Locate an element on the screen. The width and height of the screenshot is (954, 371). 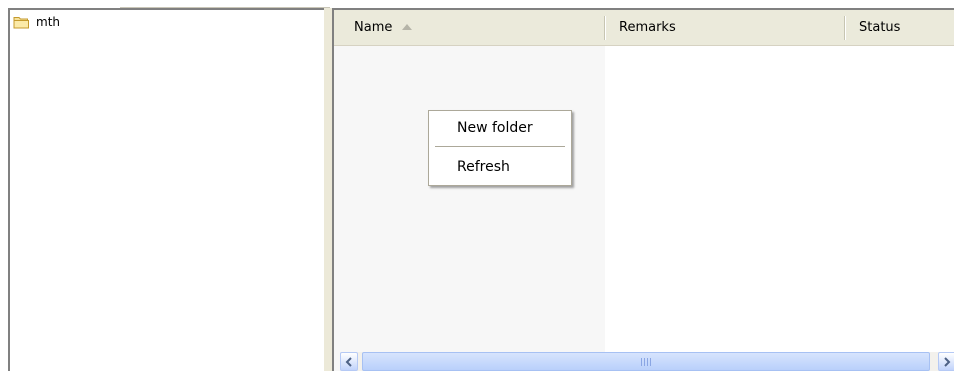
context-menu: New folder Refresh is located at coordinates (500, 148).